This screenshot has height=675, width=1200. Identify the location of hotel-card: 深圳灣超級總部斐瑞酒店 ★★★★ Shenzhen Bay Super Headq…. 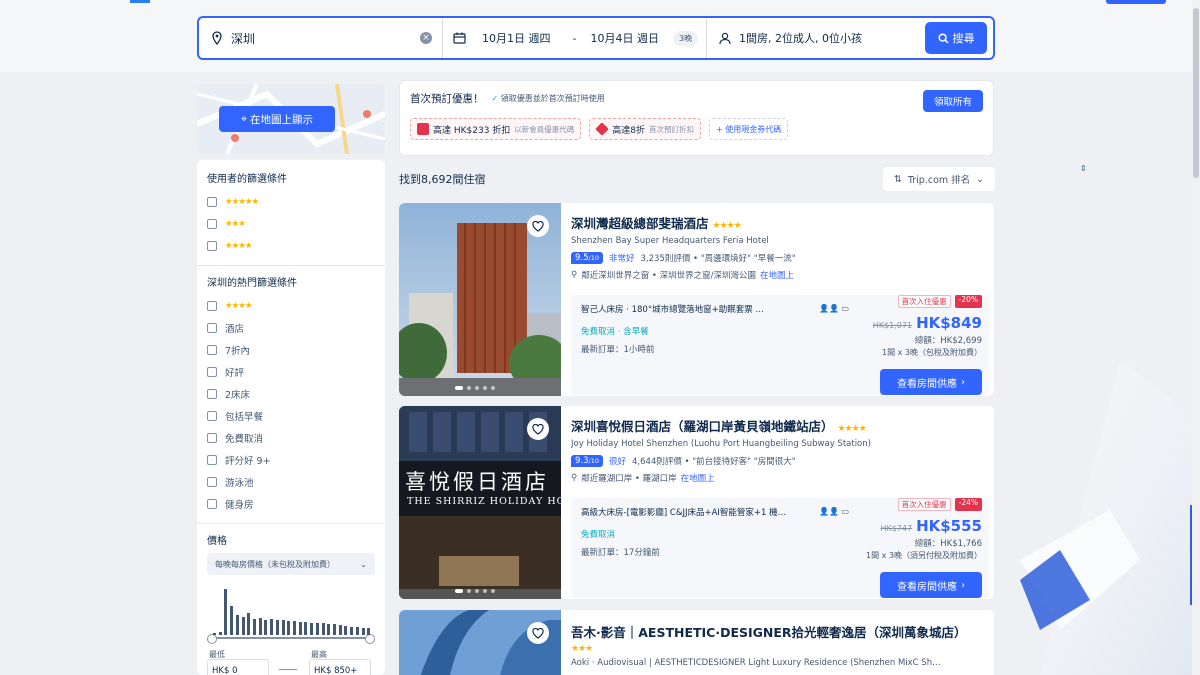
(696, 299).